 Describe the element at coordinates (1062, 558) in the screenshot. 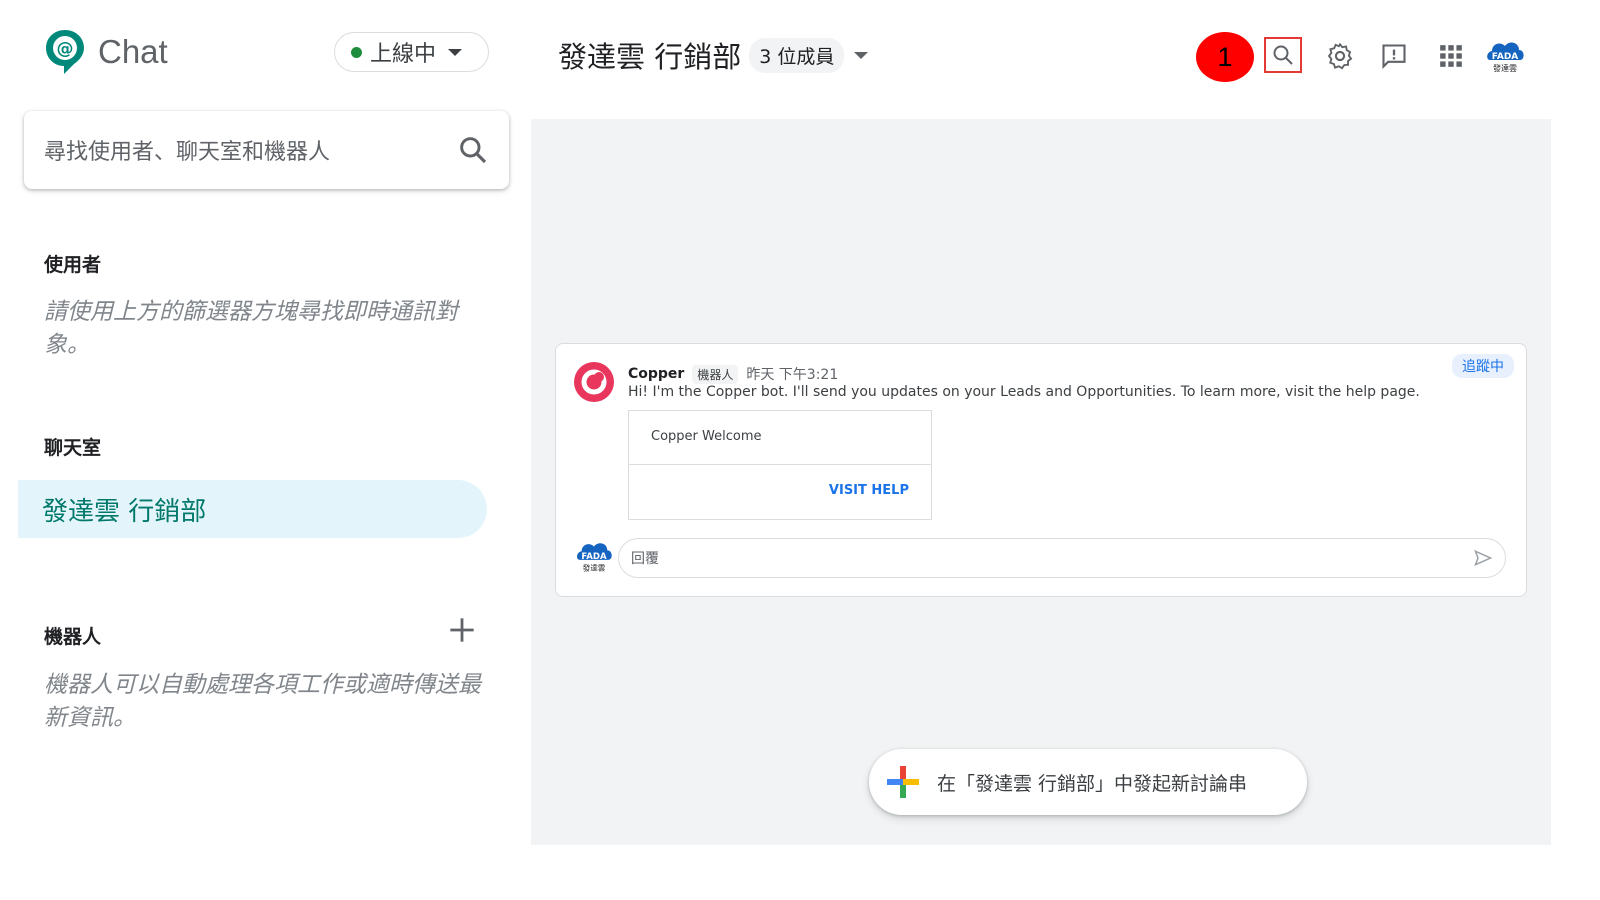

I see `reply-input: 回覆` at that location.